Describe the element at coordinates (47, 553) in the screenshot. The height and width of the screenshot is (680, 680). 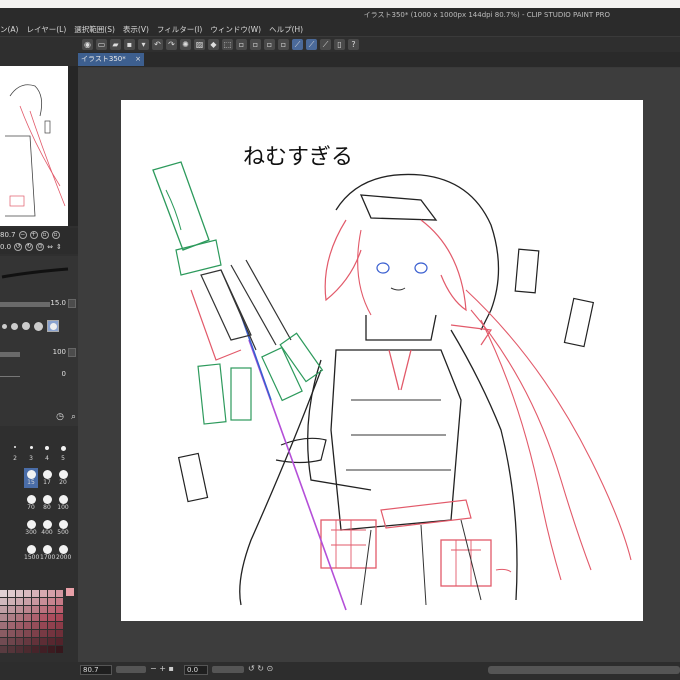
I see `brush-size-preset: 1700` at that location.